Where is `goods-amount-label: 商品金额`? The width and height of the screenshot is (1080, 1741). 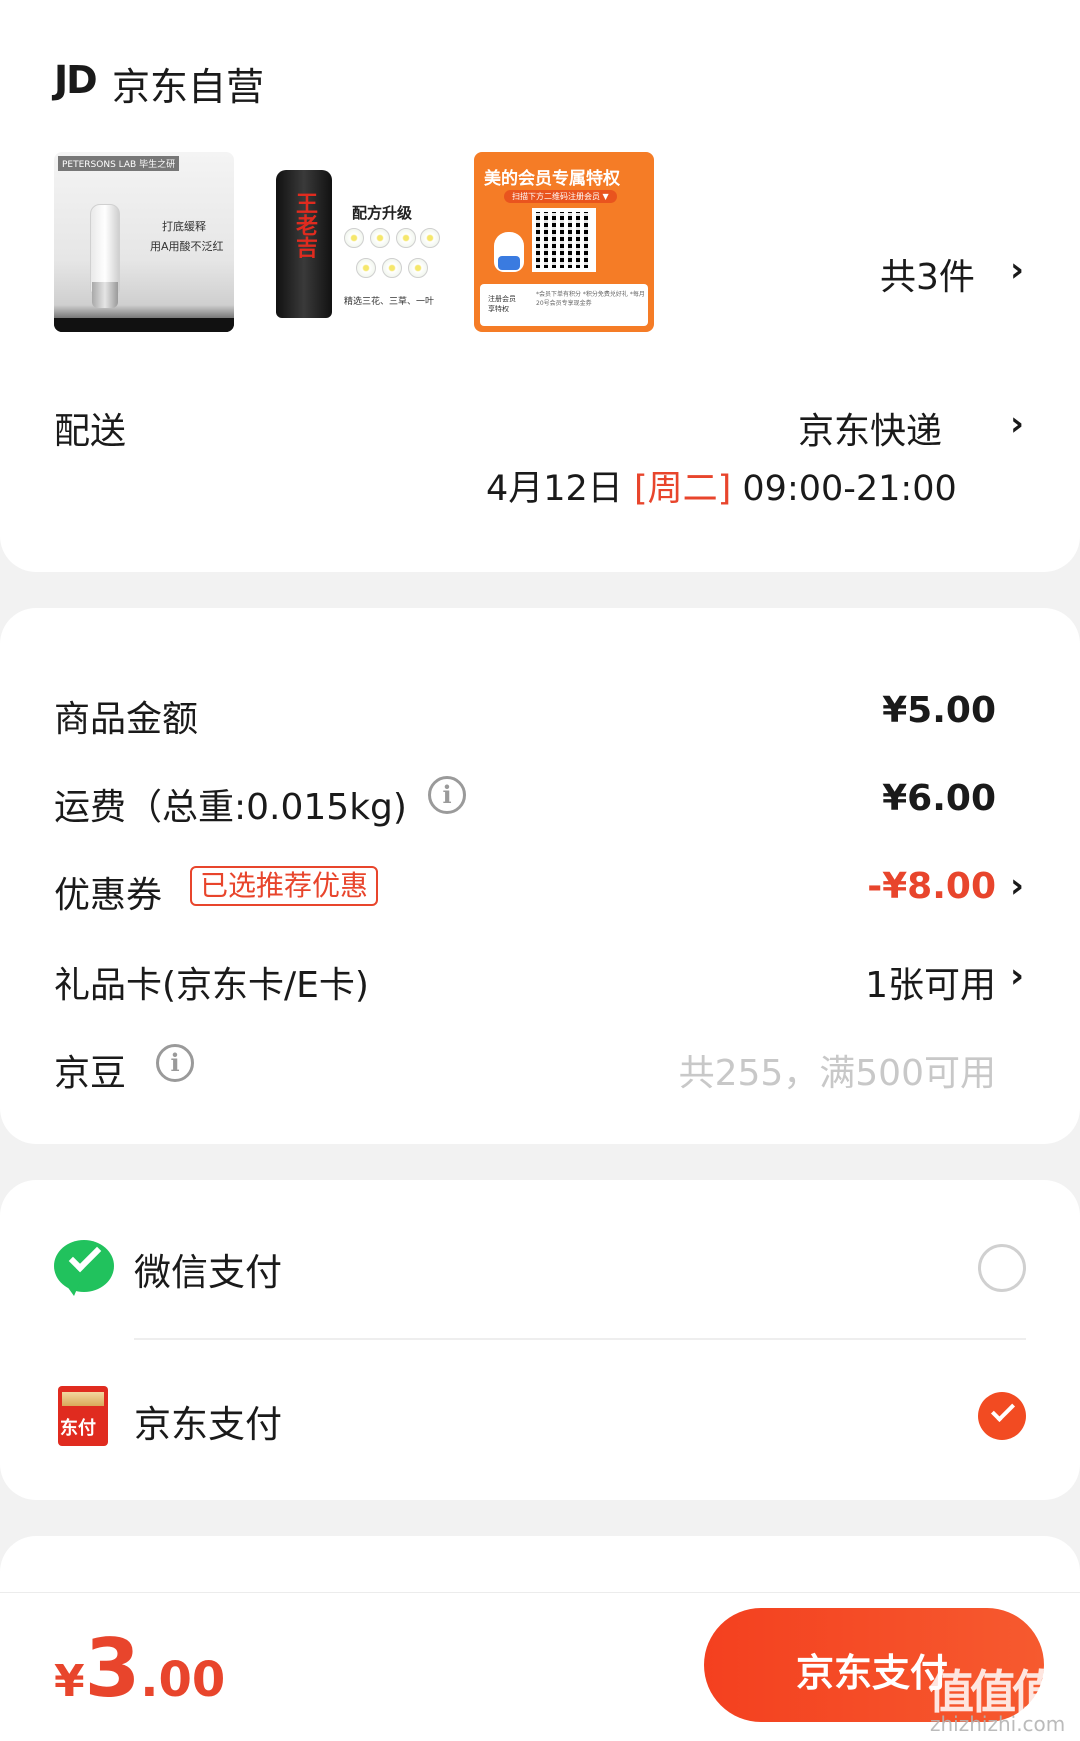 goods-amount-label: 商品金额 is located at coordinates (126, 719).